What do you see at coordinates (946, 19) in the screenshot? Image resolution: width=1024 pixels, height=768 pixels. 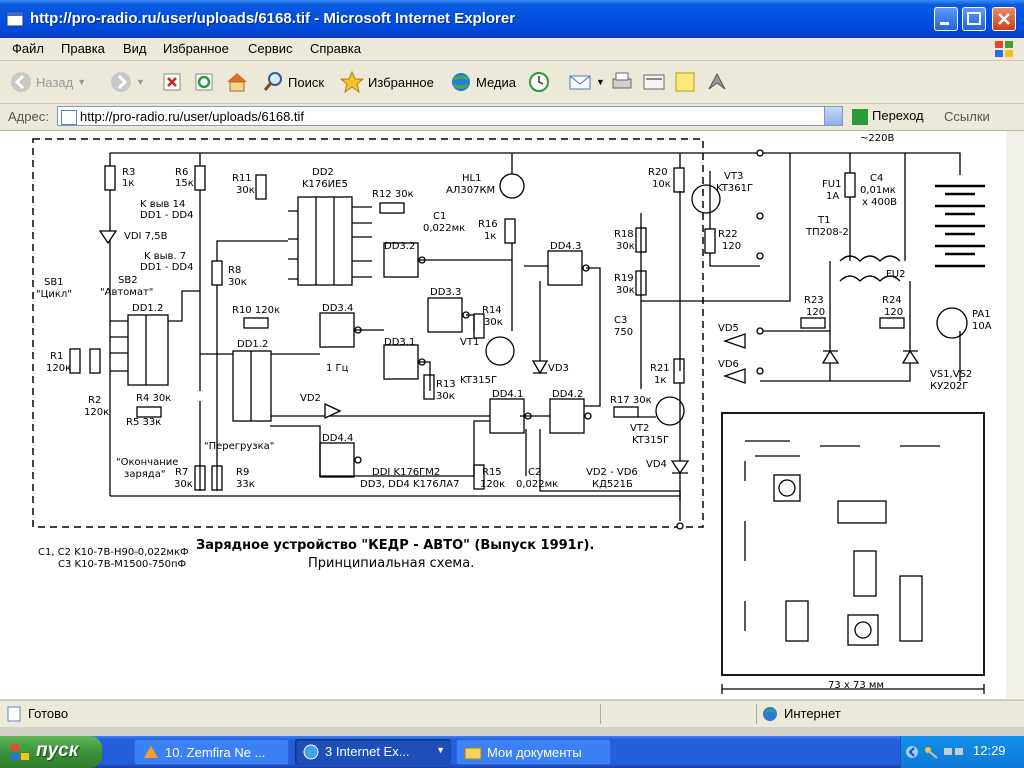 I see `minimize-button` at bounding box center [946, 19].